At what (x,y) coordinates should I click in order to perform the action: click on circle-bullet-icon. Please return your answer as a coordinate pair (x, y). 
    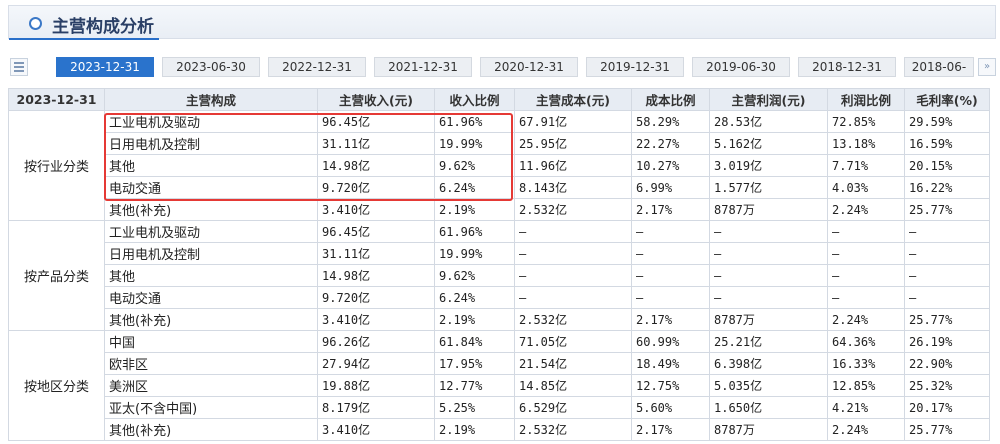
    Looking at the image, I should click on (35, 23).